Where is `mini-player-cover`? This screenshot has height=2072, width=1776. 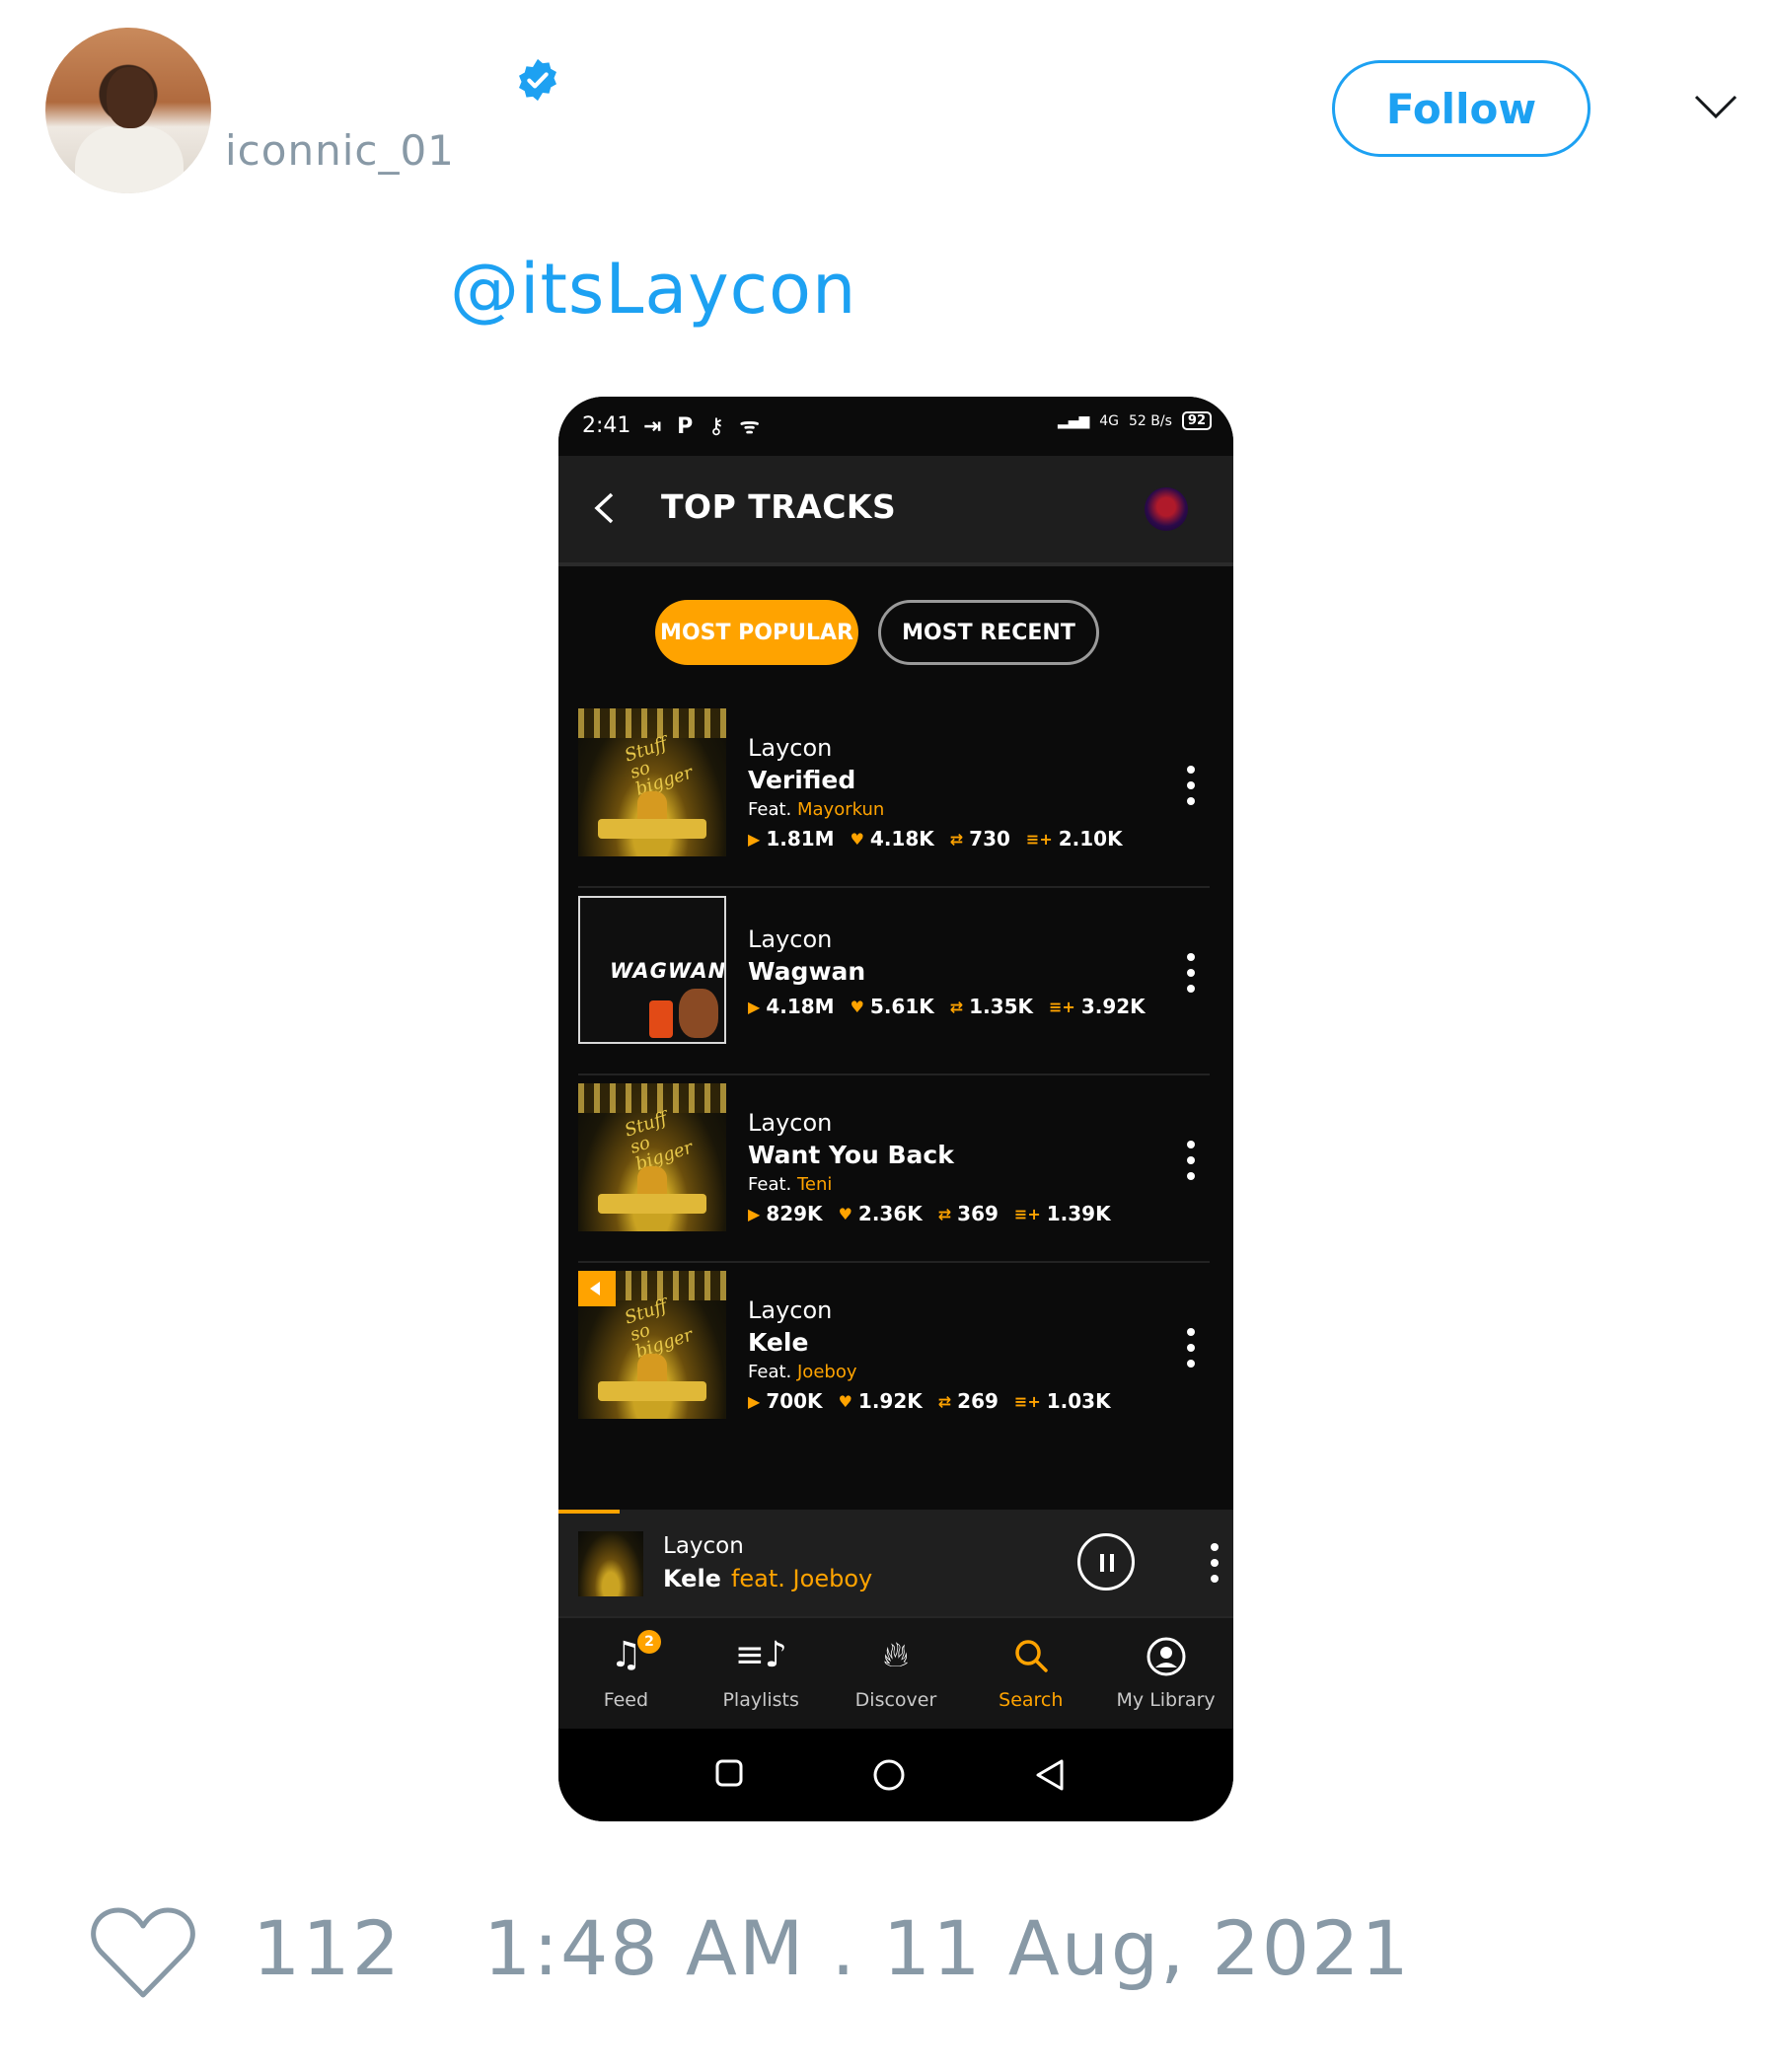 mini-player-cover is located at coordinates (610, 1564).